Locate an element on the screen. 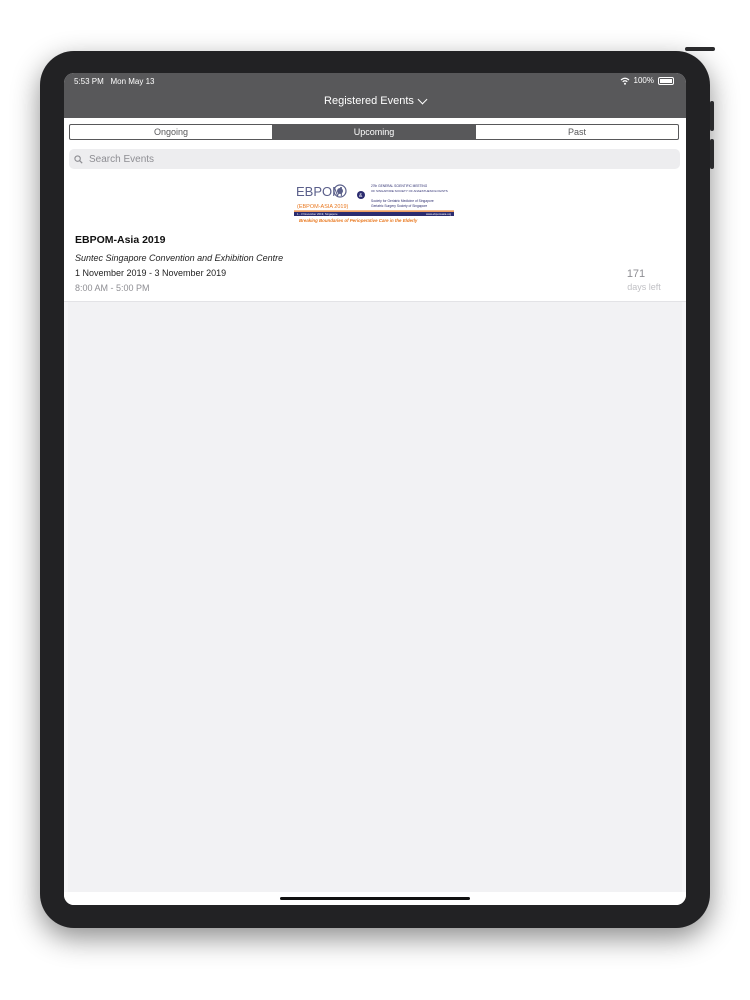 This screenshot has width=750, height=1000. page-title: Registered Events is located at coordinates (369, 101).